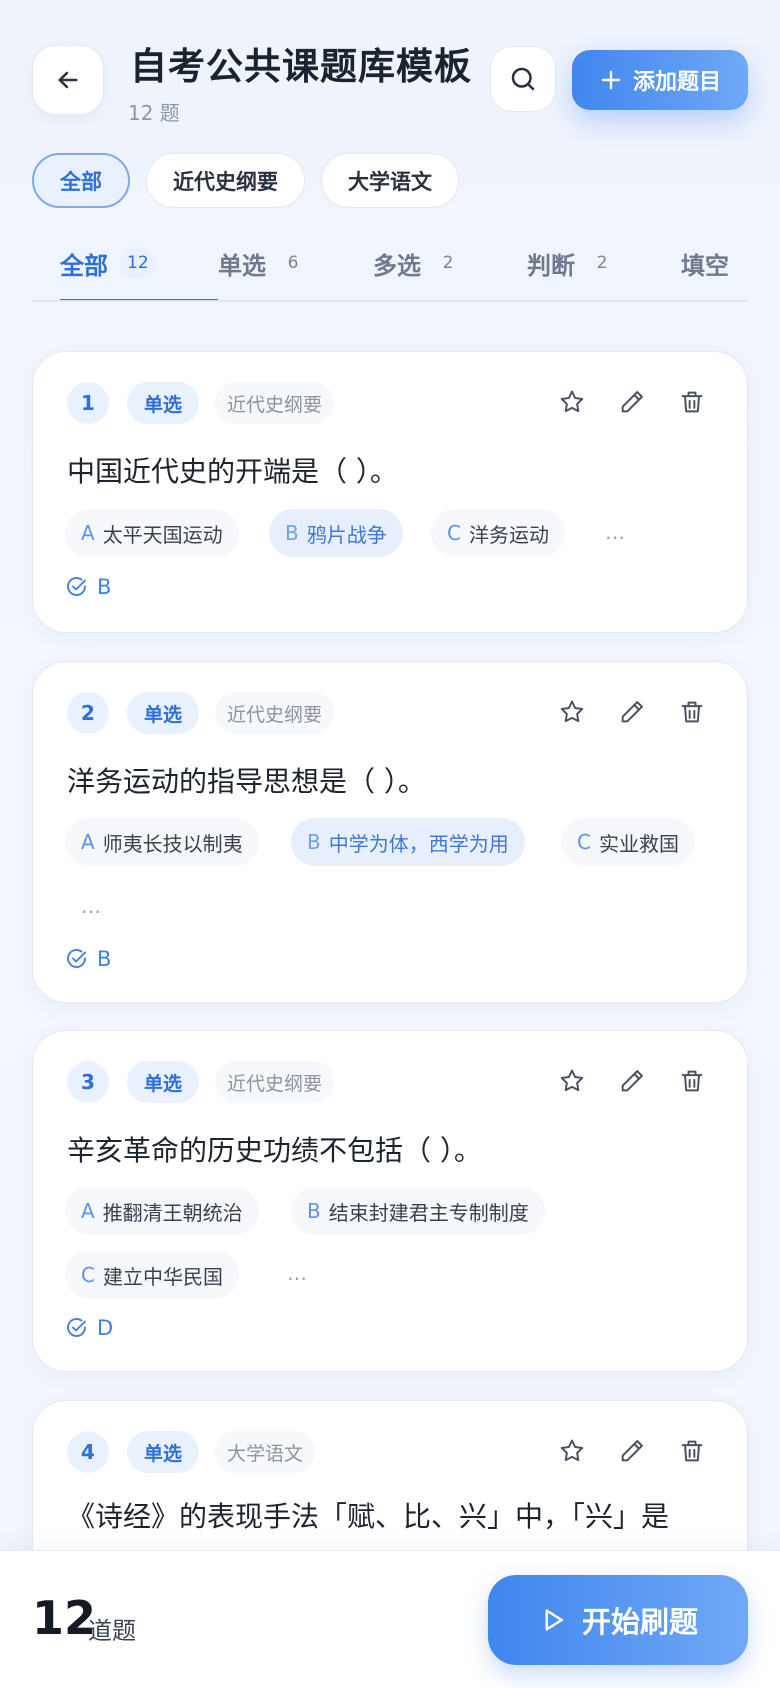  I want to click on tab-all: 全部 12, so click(139, 264).